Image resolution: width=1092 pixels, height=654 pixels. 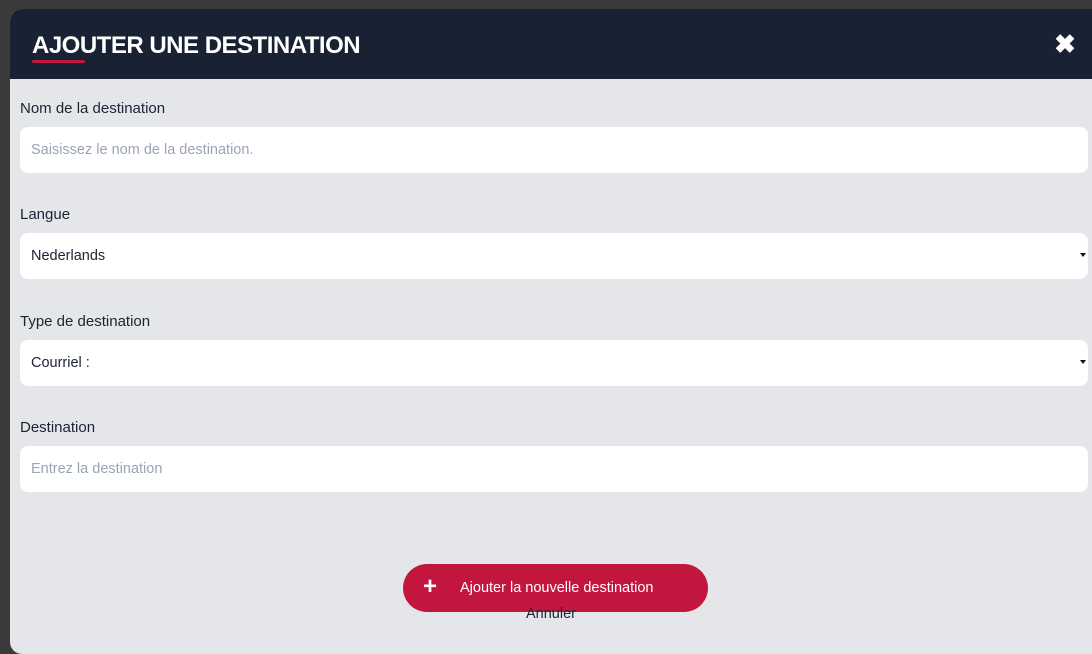 What do you see at coordinates (551, 44) in the screenshot?
I see `modal-header: AJOUTER UNE DESTINATION ✖` at bounding box center [551, 44].